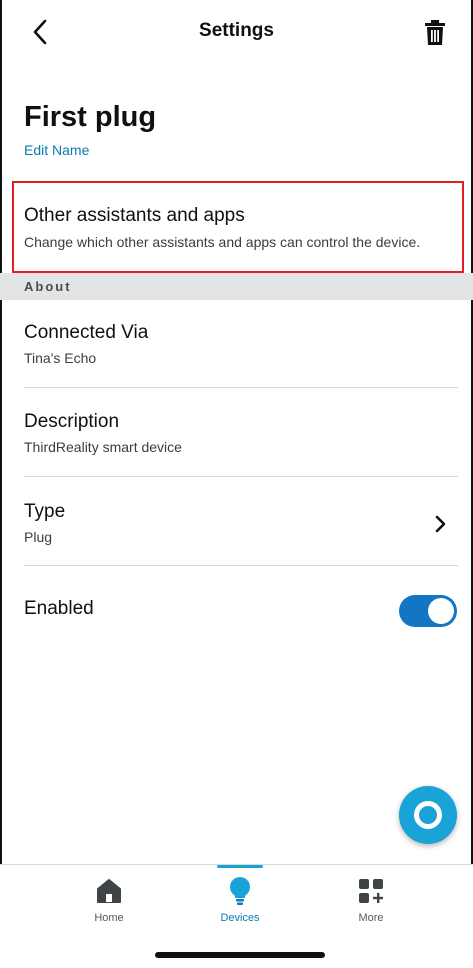 The height and width of the screenshot is (968, 473). I want to click on alexa-icon, so click(428, 815).